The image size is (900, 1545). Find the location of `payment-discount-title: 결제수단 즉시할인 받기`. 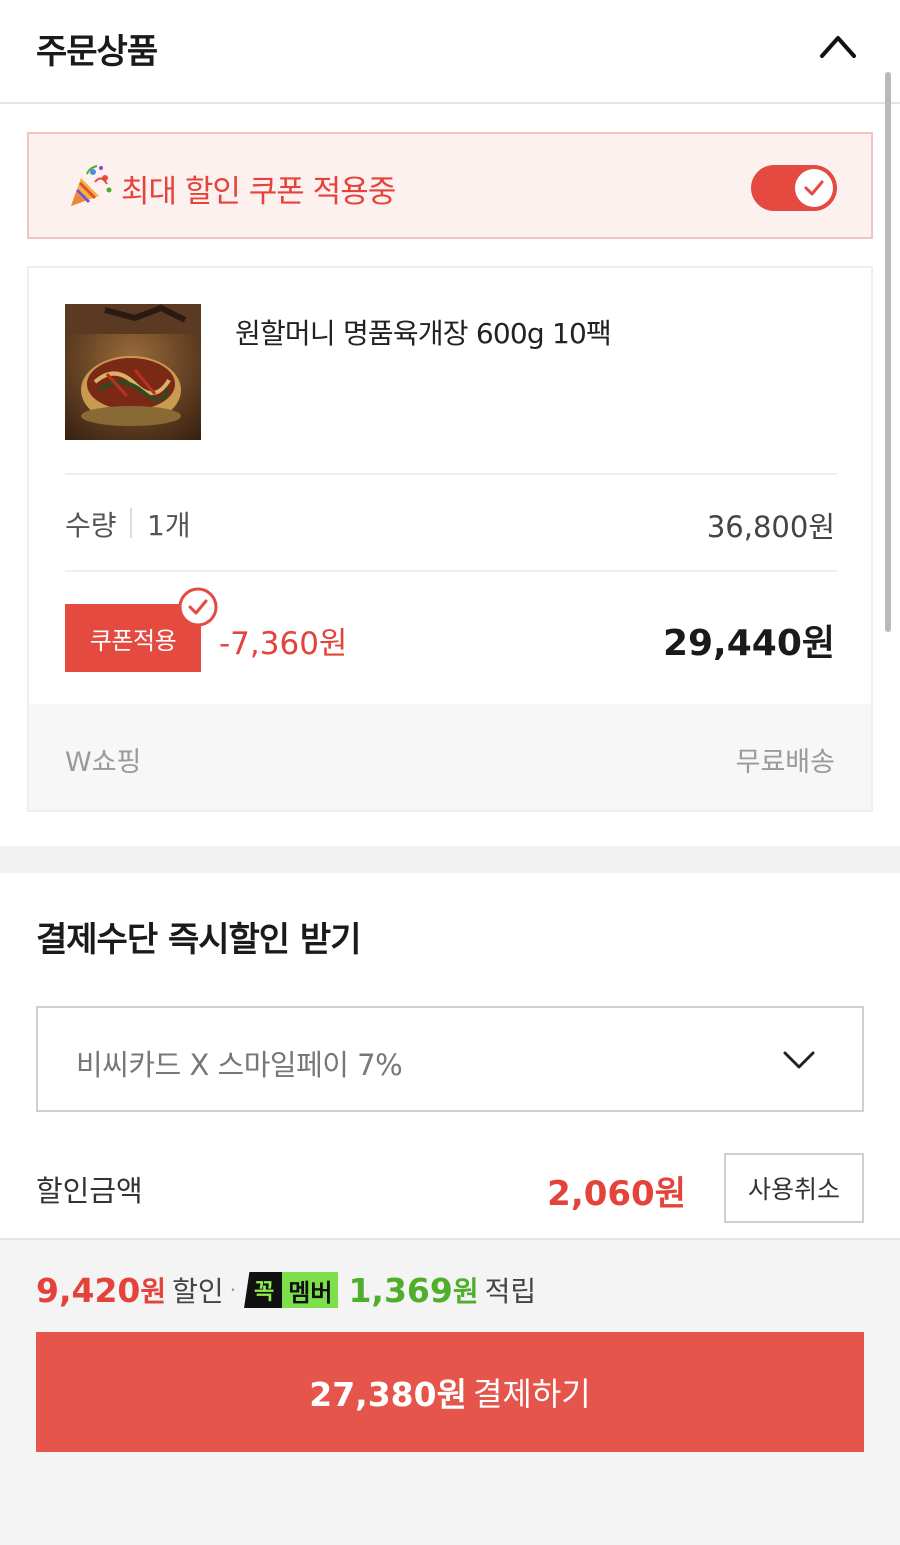

payment-discount-title: 결제수단 즉시할인 받기 is located at coordinates (198, 940).